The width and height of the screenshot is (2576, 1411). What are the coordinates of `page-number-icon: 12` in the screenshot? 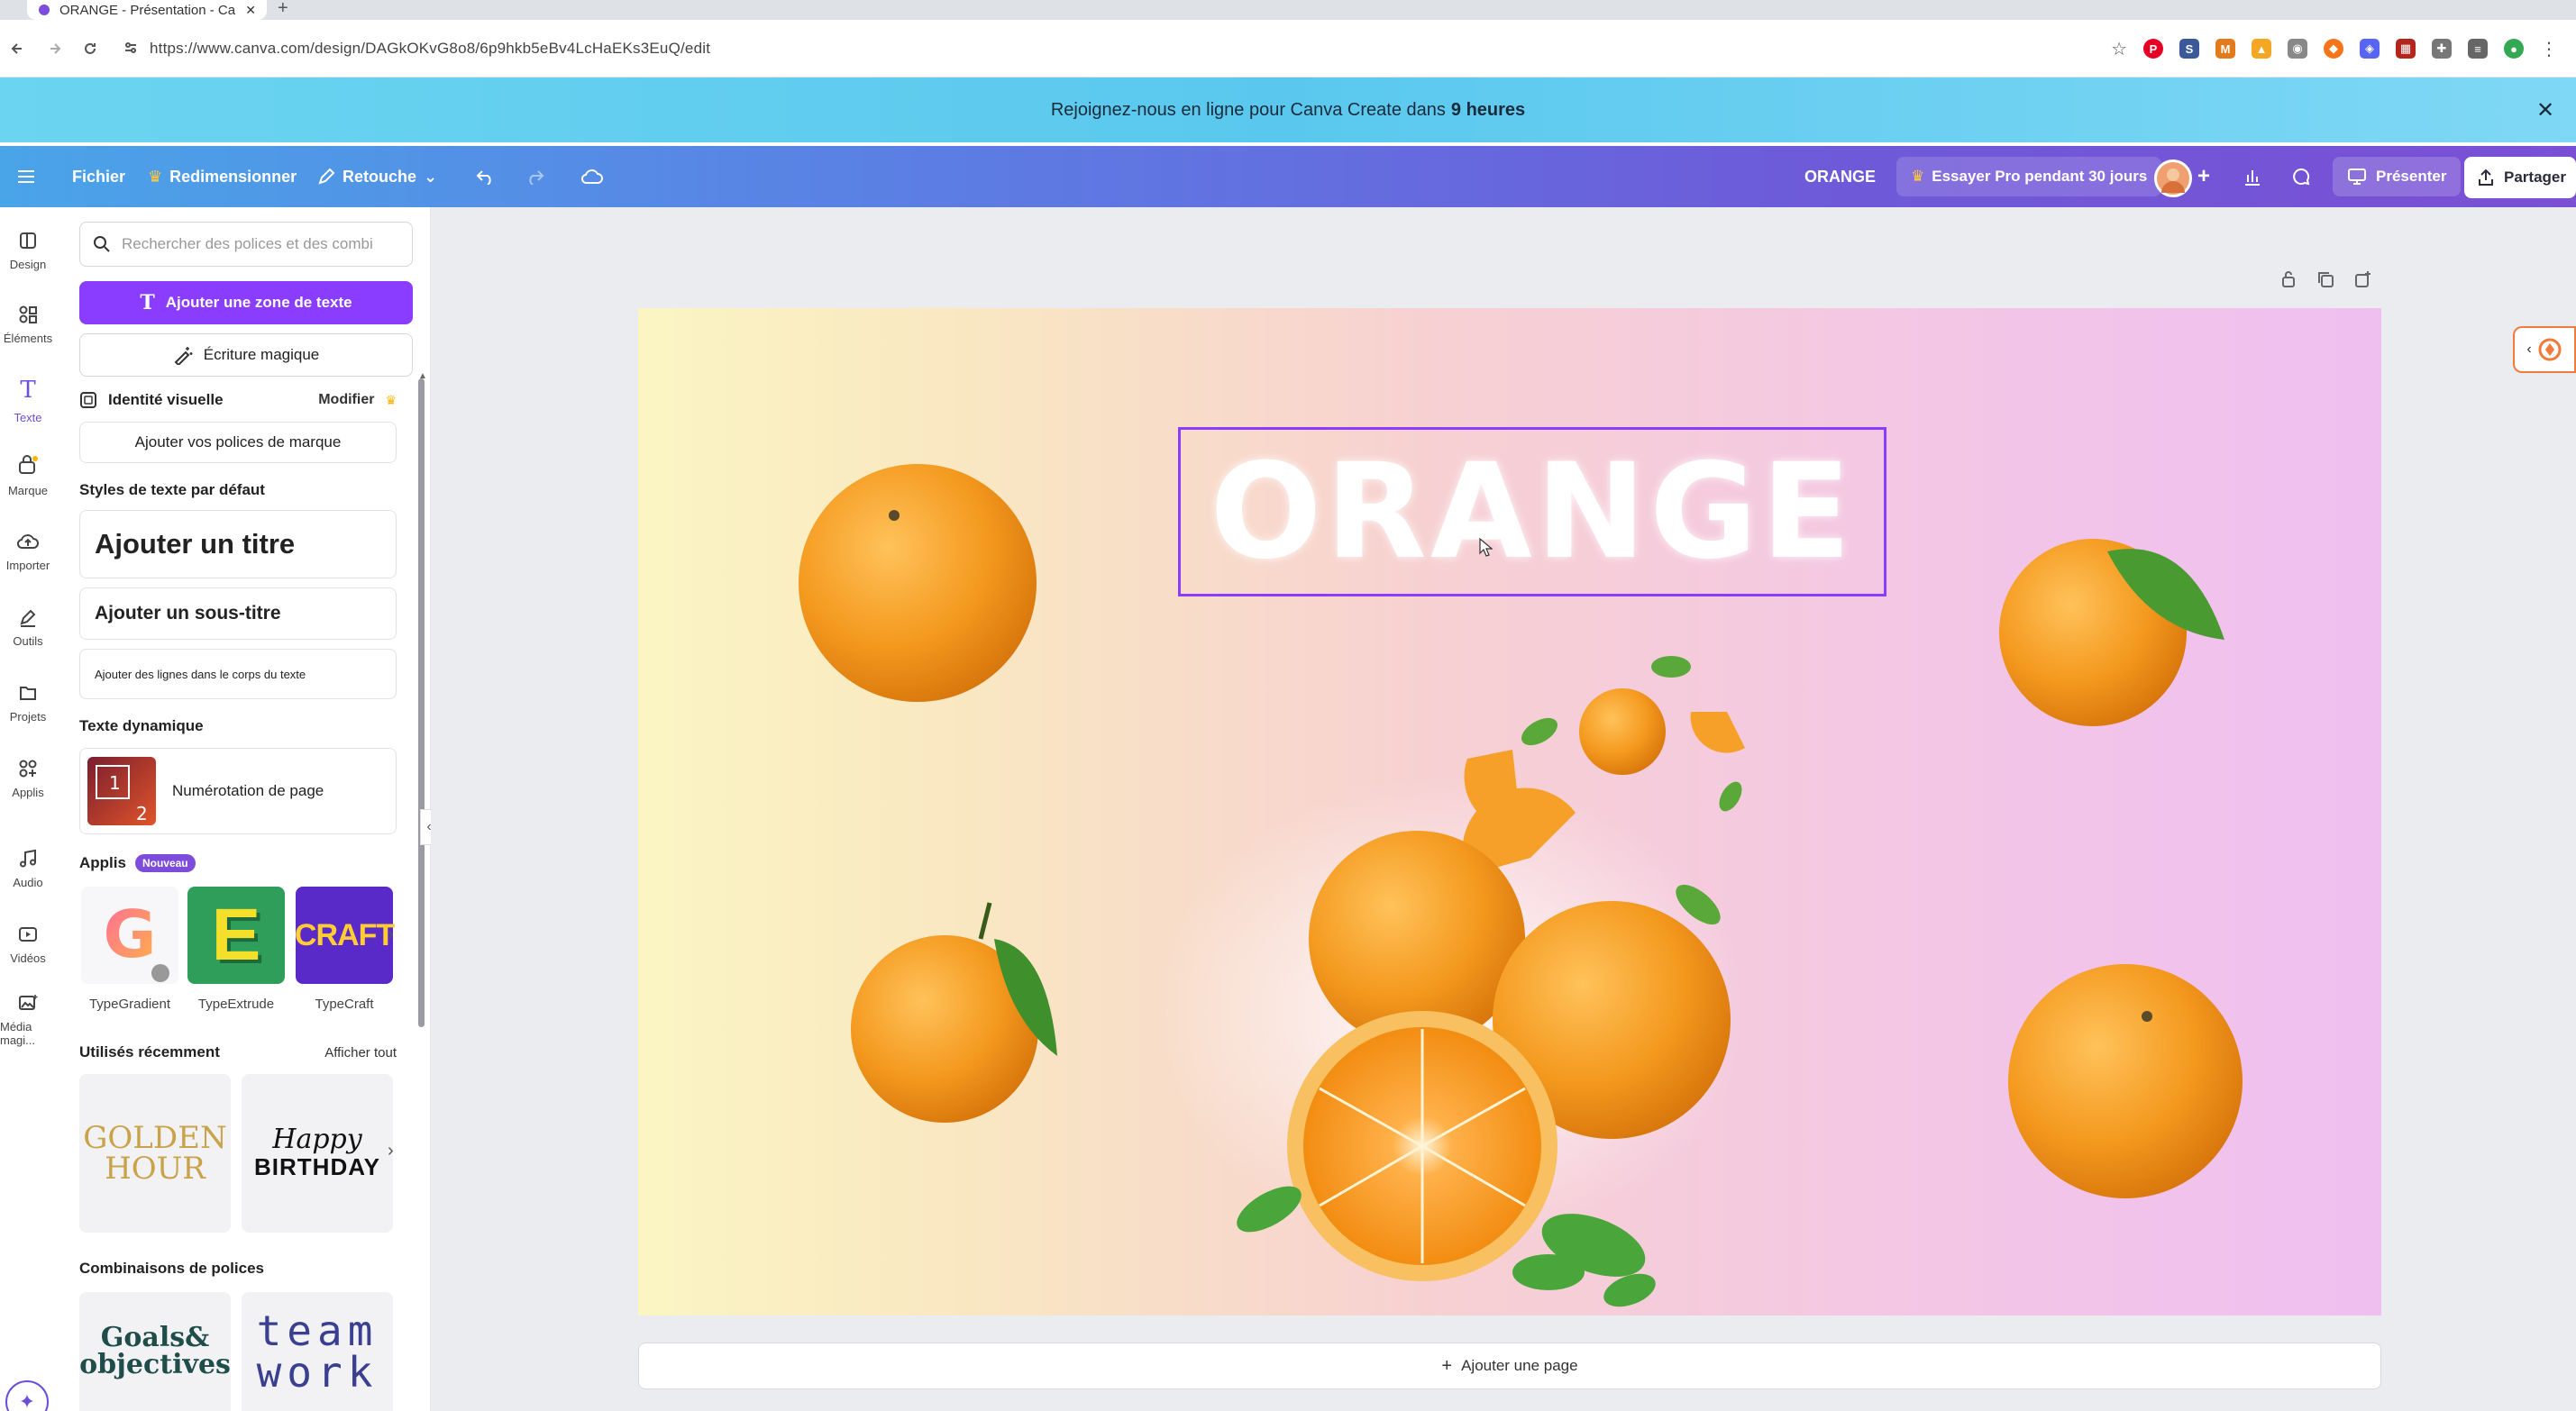 It's located at (121, 791).